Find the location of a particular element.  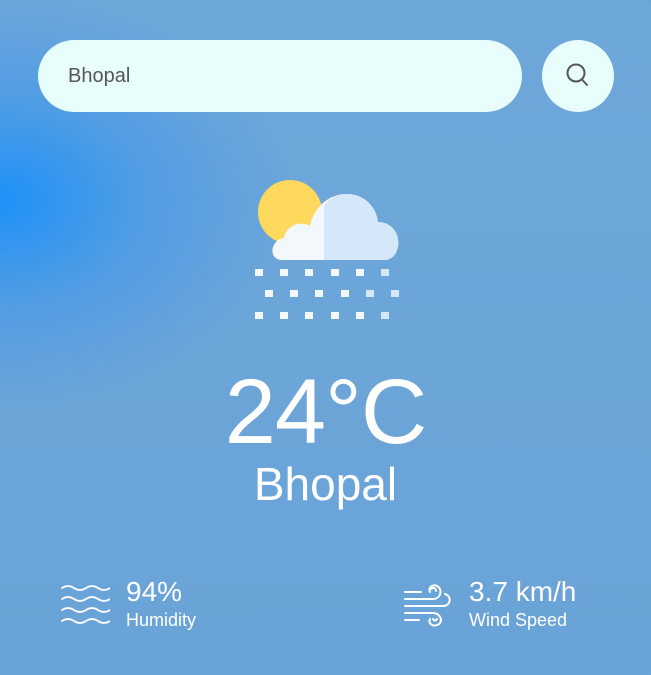

wind-value: 3.7 km/h is located at coordinates (523, 591).